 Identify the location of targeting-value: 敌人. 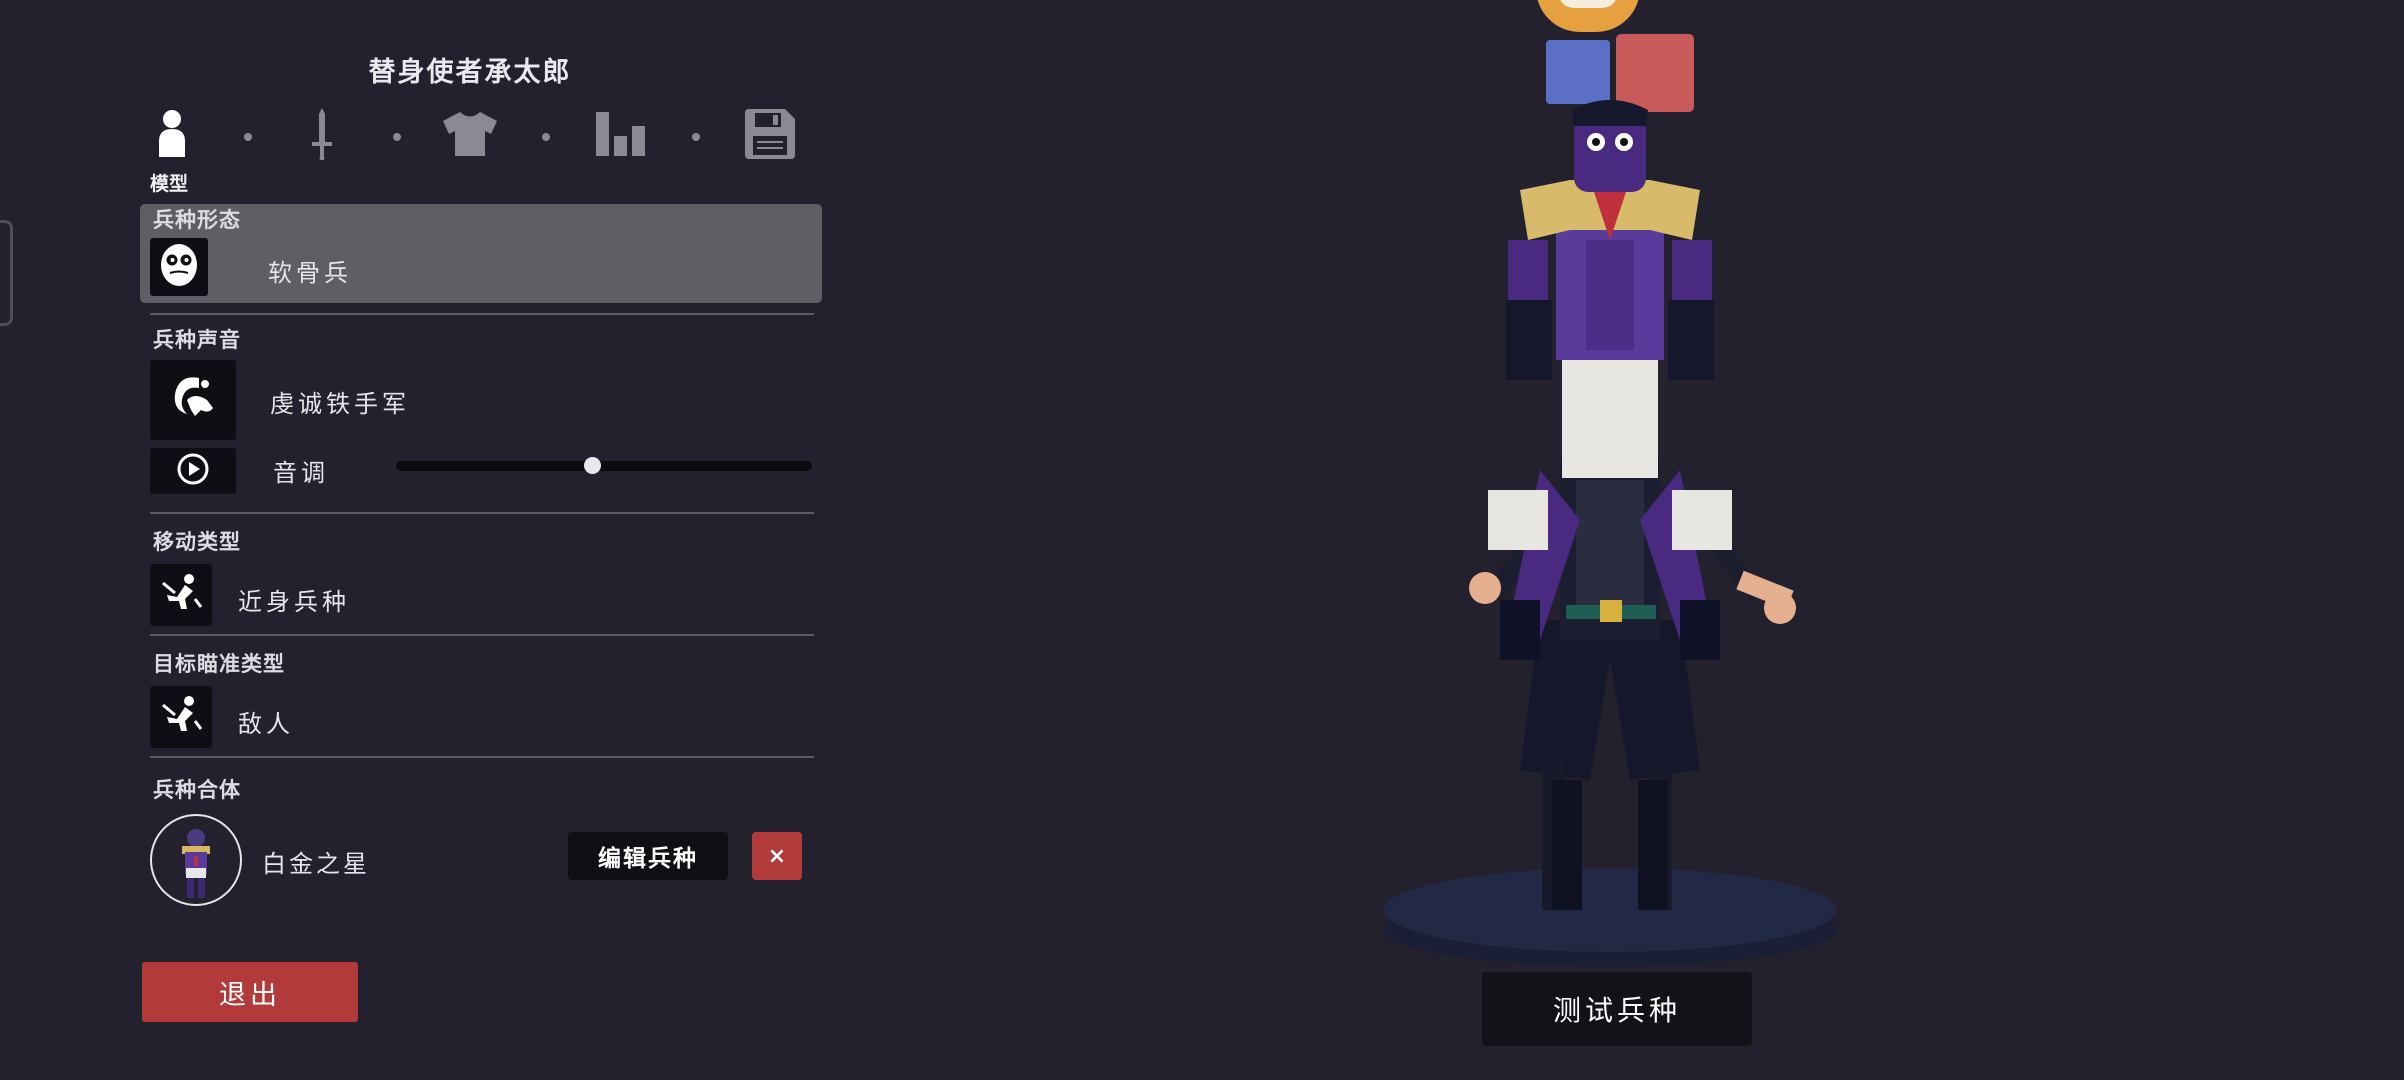
(266, 724).